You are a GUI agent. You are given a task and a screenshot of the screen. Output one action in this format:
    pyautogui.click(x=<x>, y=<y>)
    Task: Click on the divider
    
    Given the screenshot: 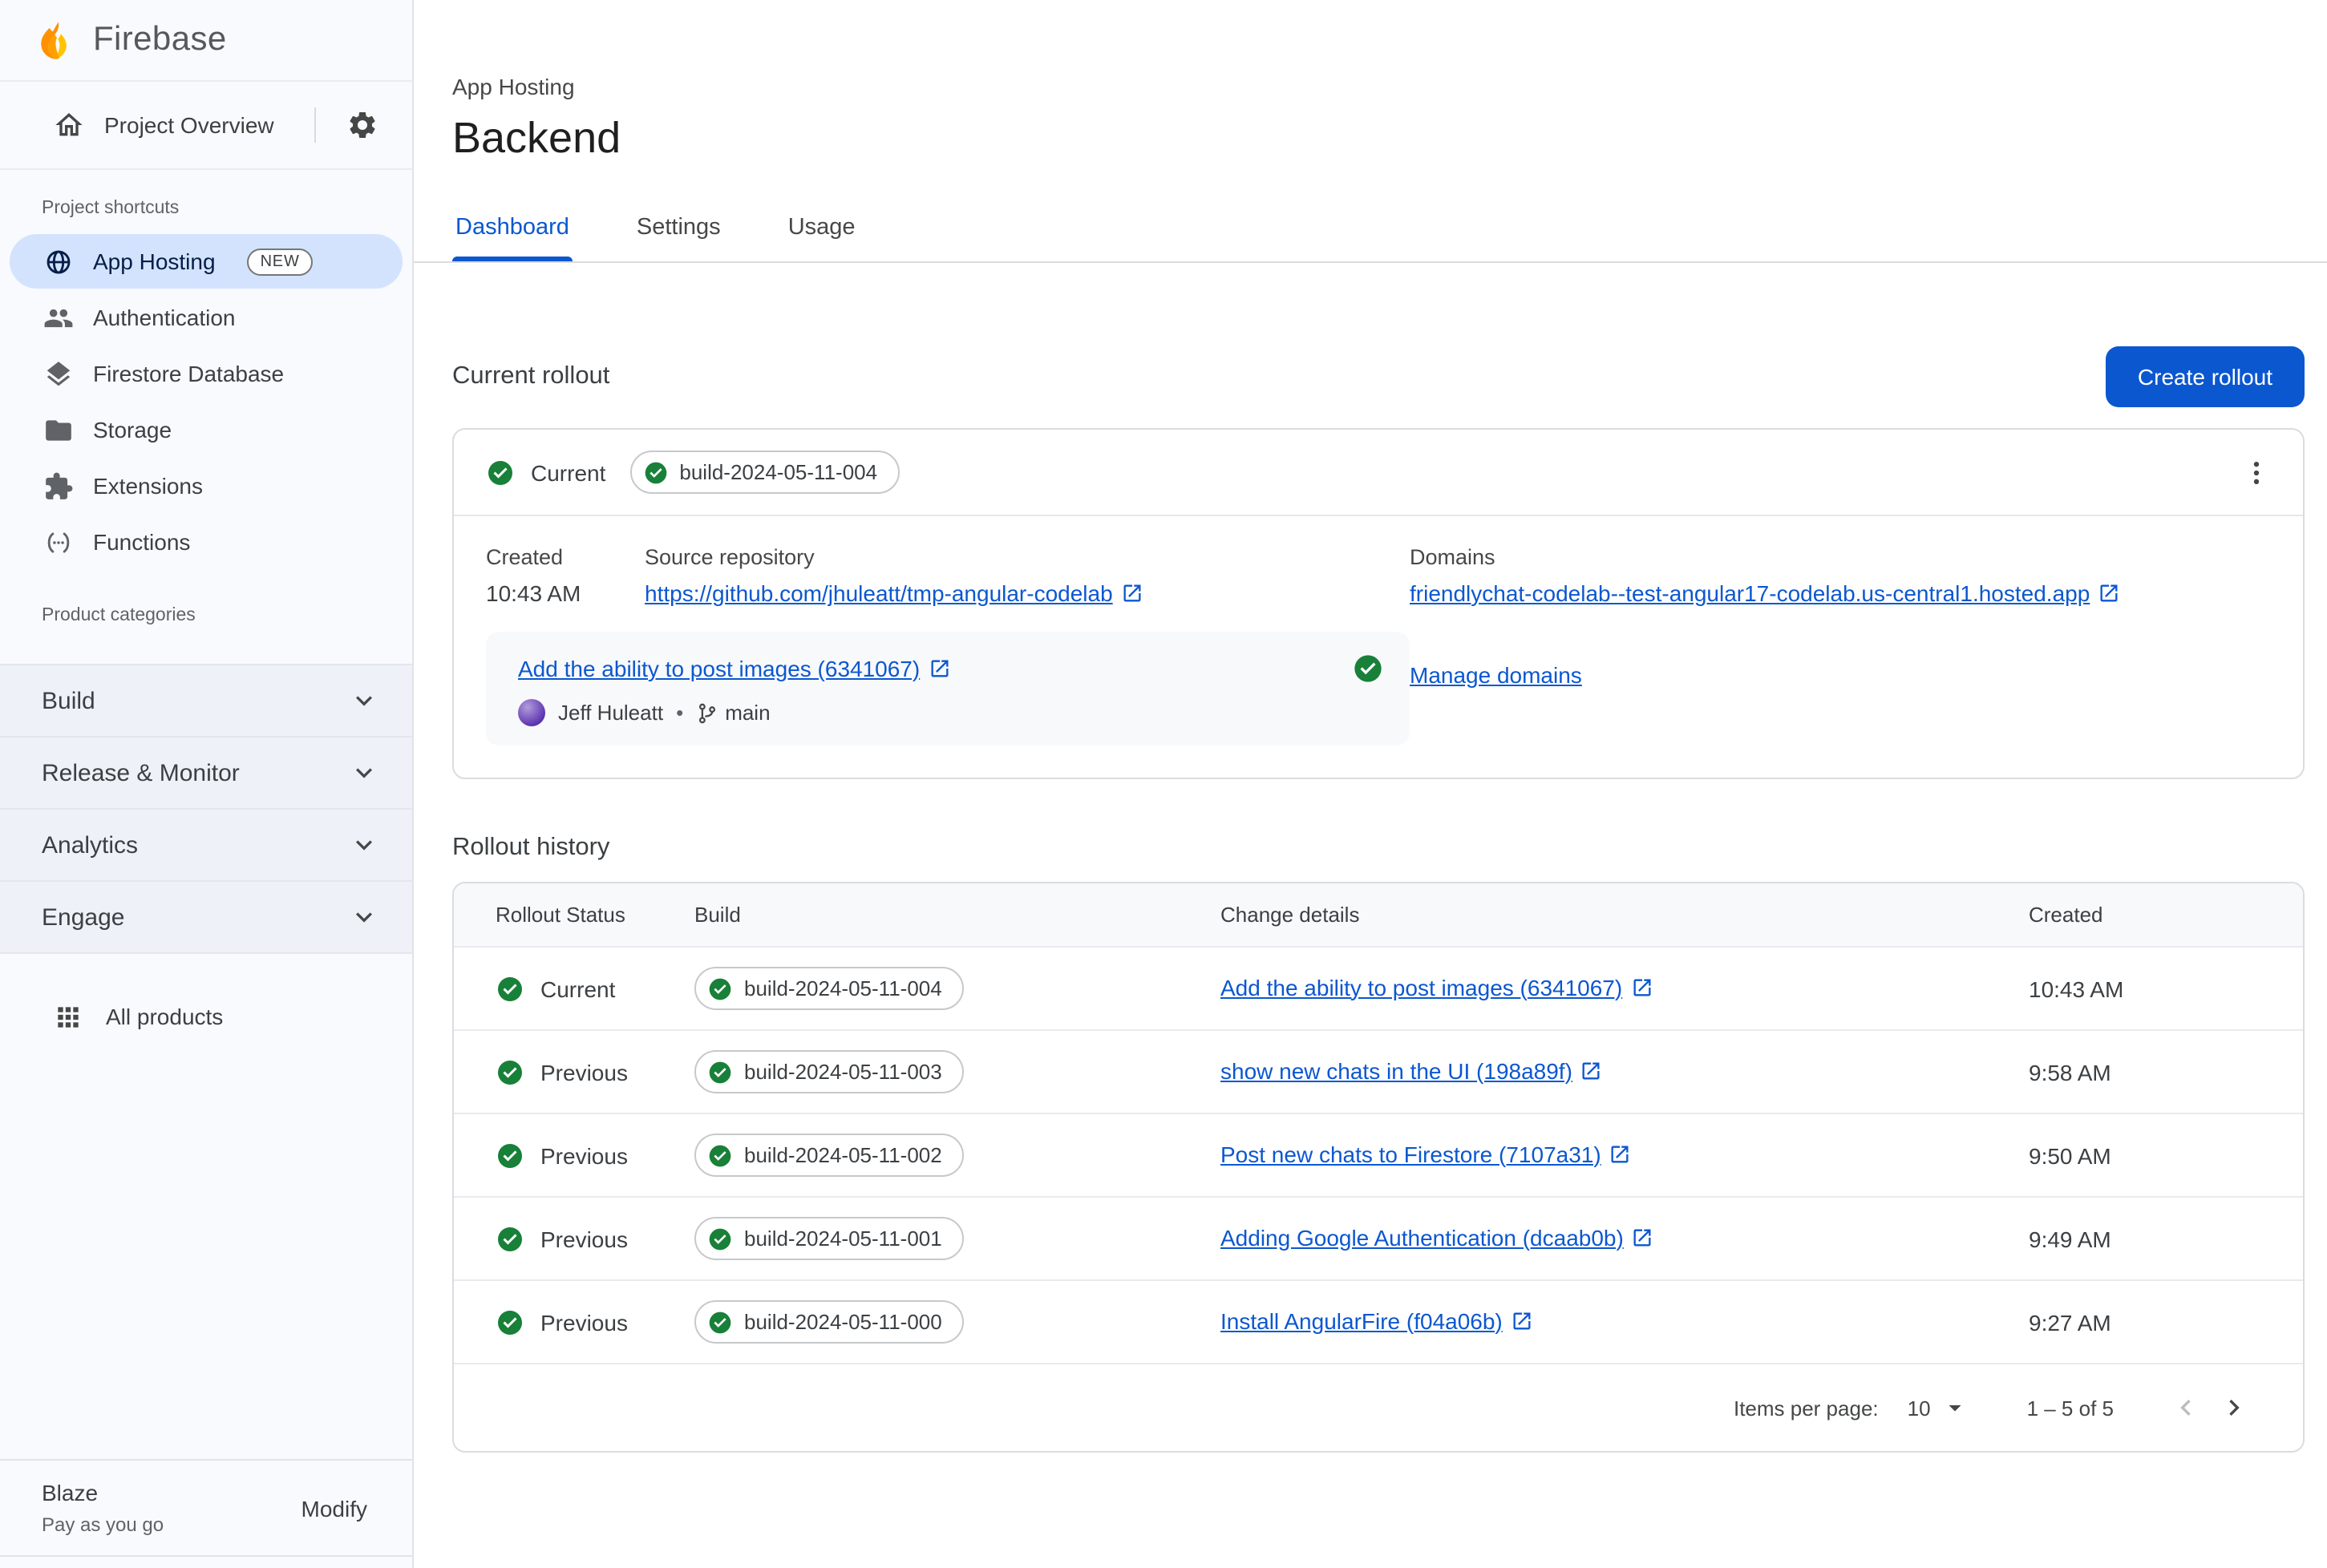 What is the action you would take?
    pyautogui.click(x=315, y=125)
    